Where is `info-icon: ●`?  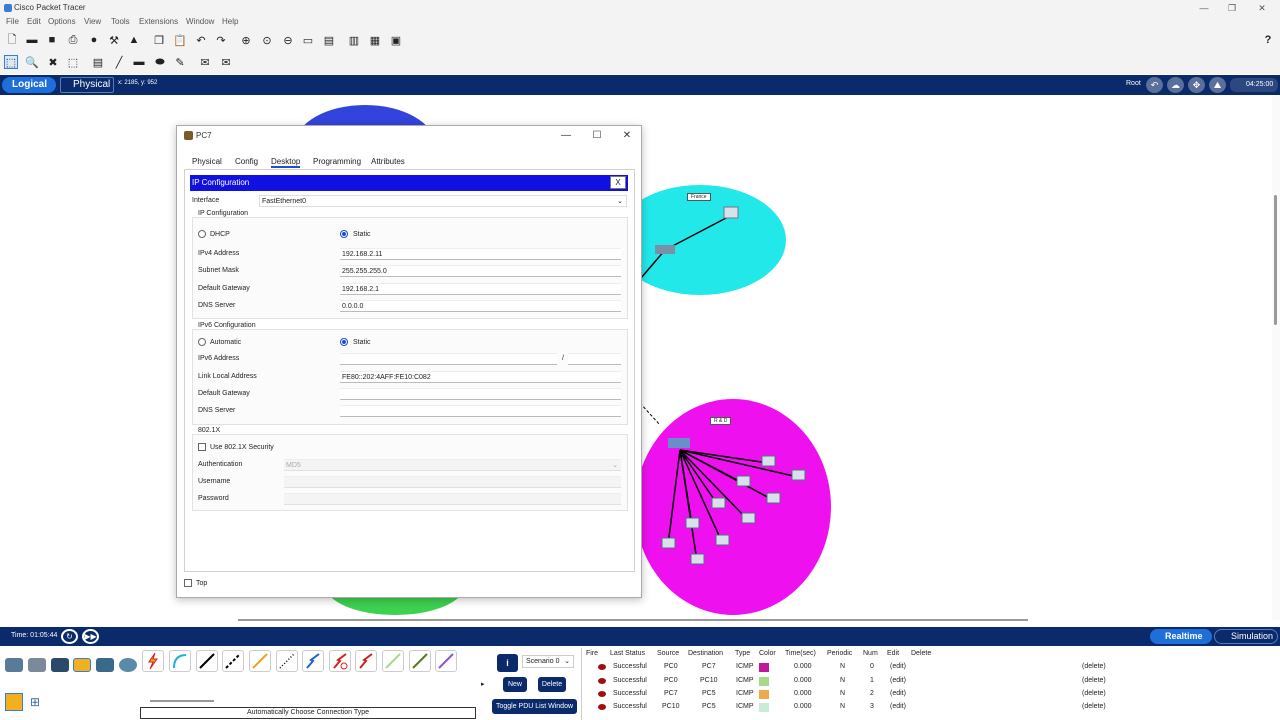
info-icon: ● is located at coordinates (94, 40).